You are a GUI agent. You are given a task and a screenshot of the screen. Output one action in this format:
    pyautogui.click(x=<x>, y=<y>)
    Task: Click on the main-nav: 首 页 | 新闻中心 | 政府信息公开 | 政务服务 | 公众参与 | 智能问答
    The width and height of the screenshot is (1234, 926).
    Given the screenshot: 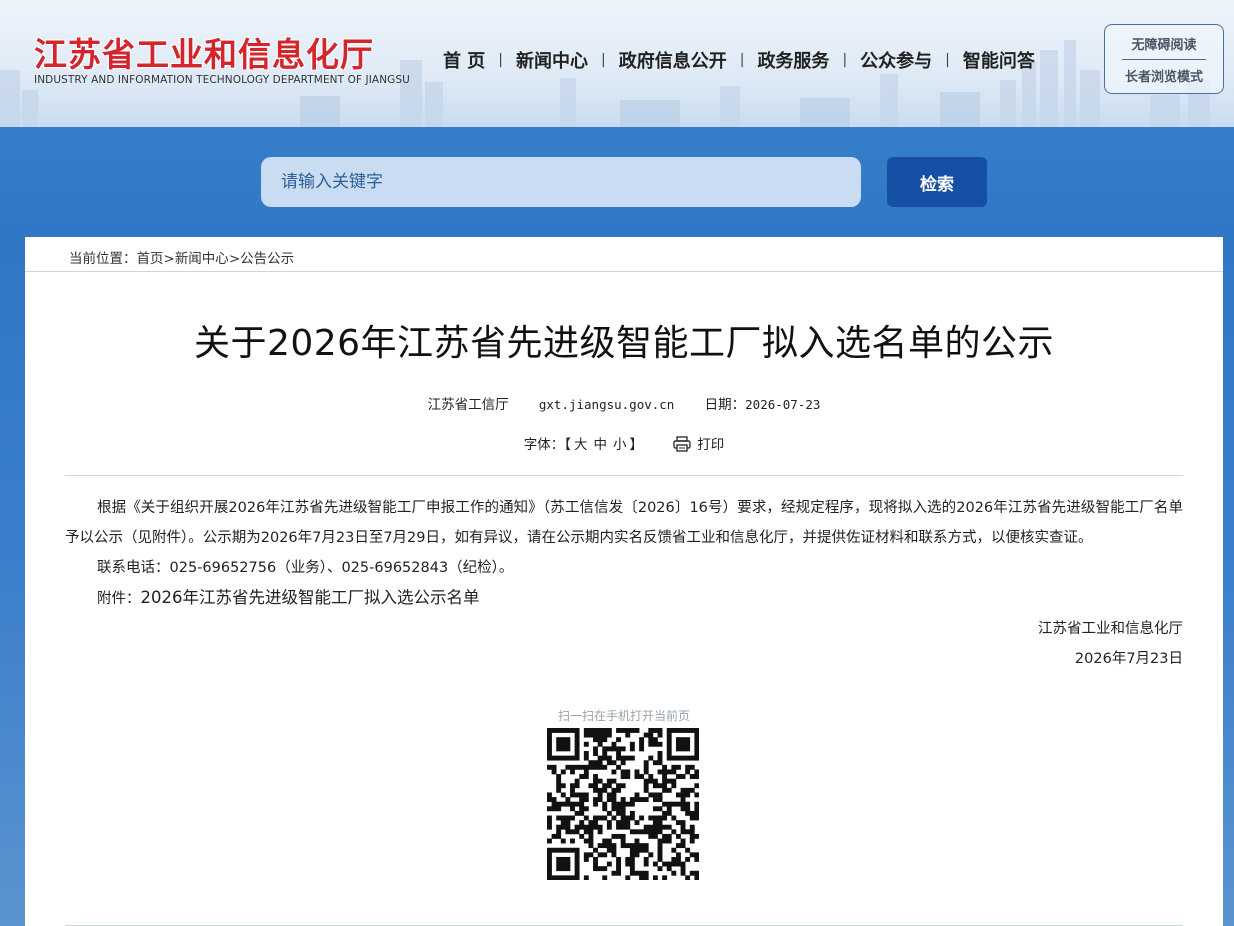 What is the action you would take?
    pyautogui.click(x=739, y=60)
    